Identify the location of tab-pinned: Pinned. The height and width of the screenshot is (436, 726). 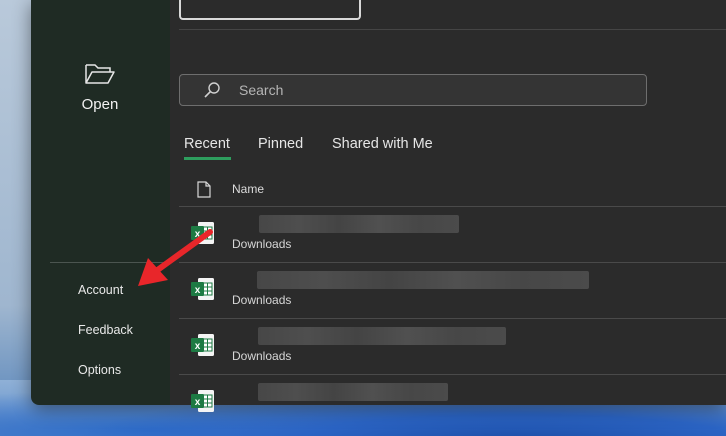
(280, 144).